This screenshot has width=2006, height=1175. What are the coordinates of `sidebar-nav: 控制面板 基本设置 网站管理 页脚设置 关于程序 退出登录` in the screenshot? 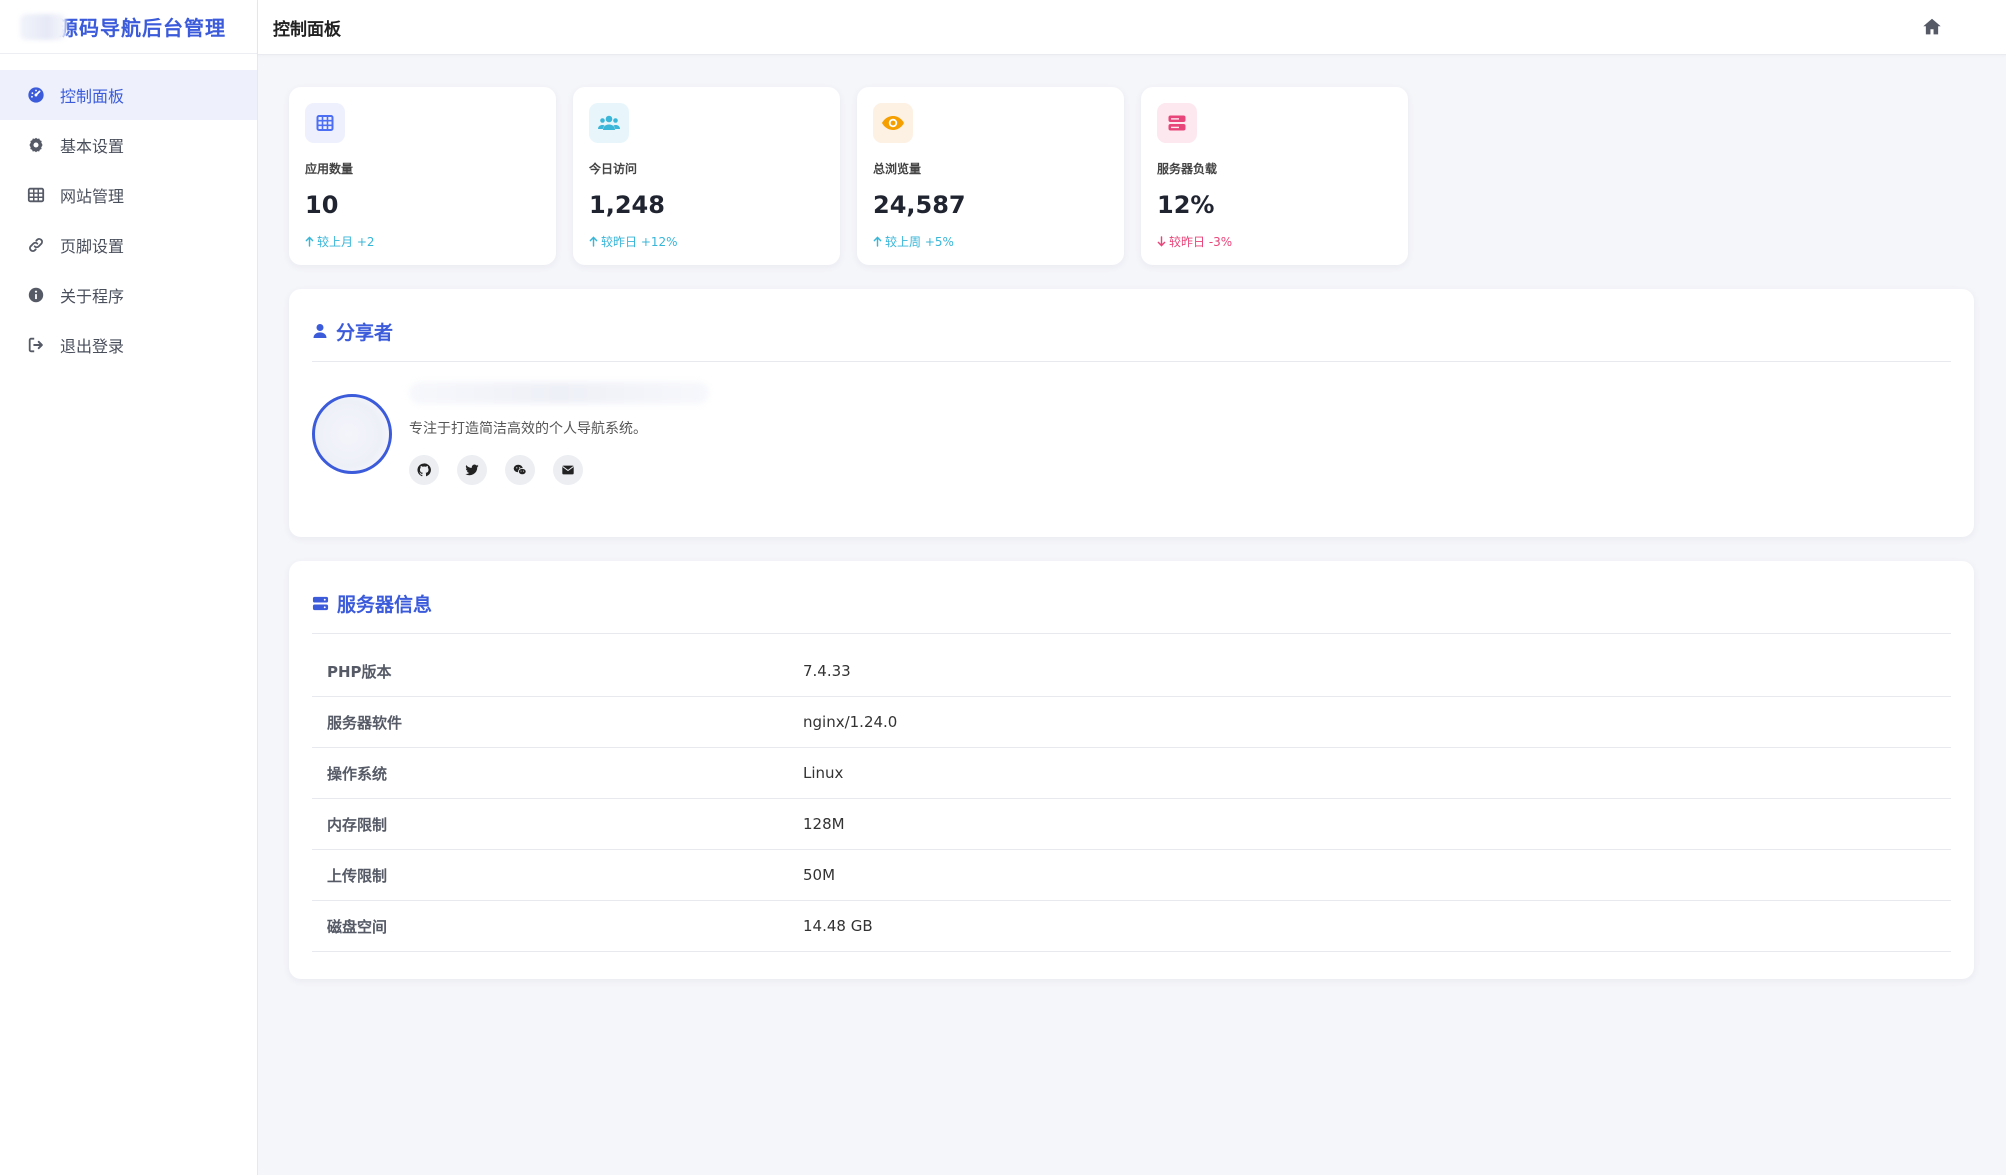 It's located at (128, 220).